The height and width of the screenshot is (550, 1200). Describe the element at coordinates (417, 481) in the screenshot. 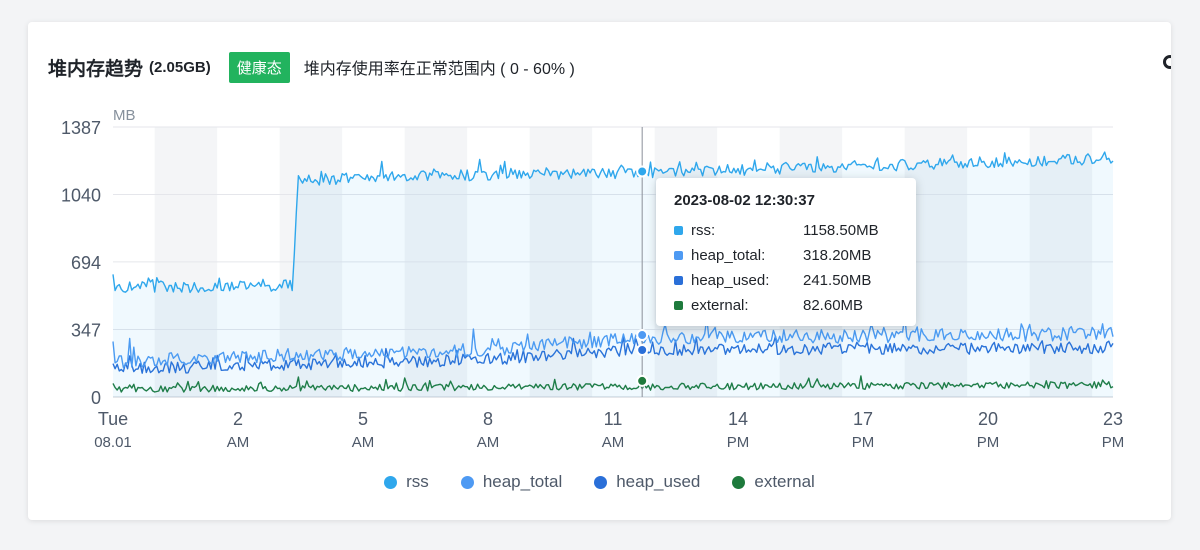

I see `legend-label: rss` at that location.